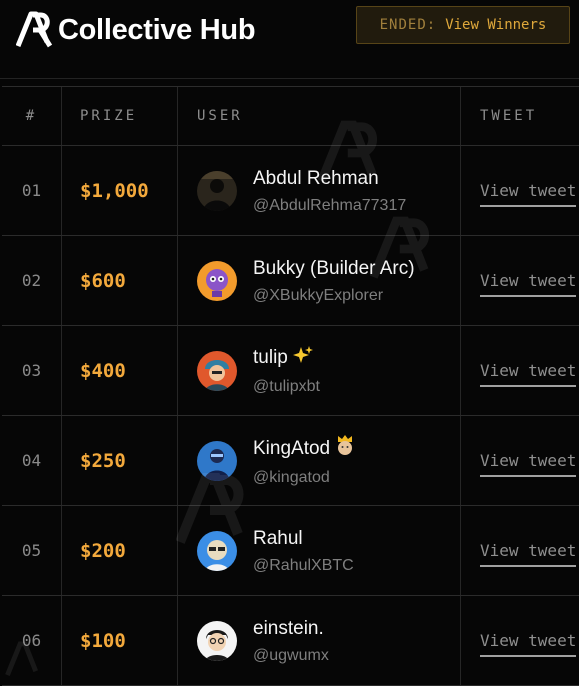 The width and height of the screenshot is (579, 686). Describe the element at coordinates (316, 178) in the screenshot. I see `user-name: Abdul Rehman` at that location.